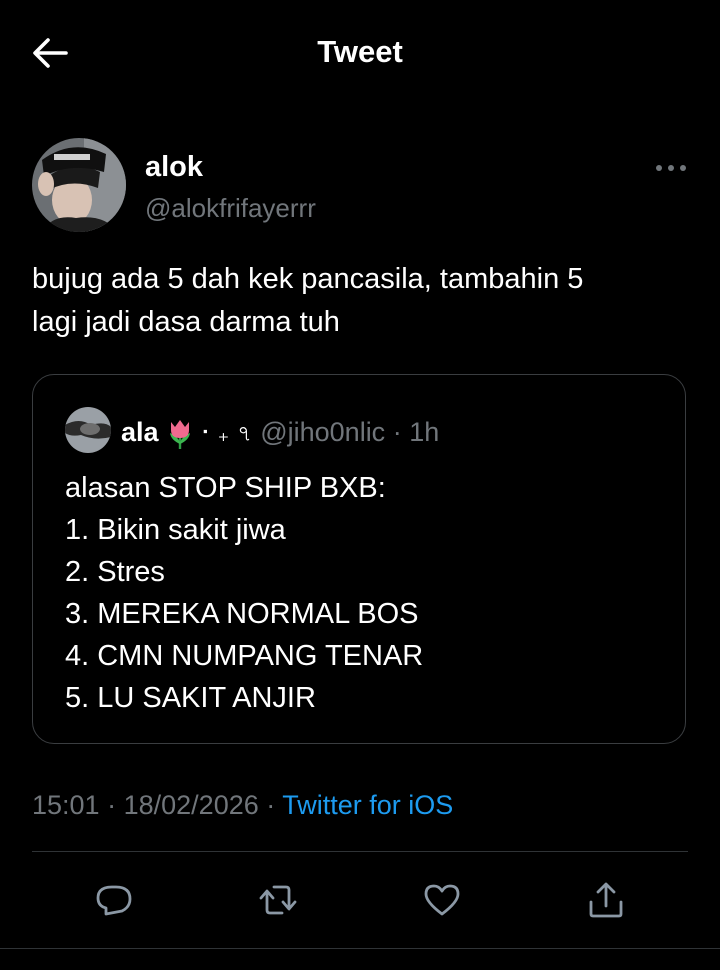 The image size is (720, 970). What do you see at coordinates (322, 432) in the screenshot?
I see `quoted-handle: @jiho0nlic` at bounding box center [322, 432].